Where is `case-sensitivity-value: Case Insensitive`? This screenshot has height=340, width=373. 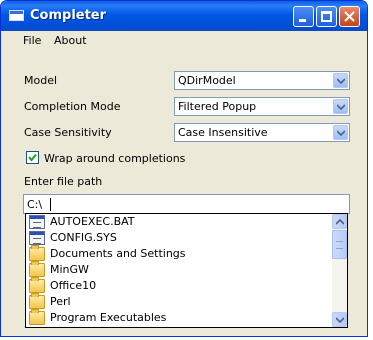 case-sensitivity-value: Case Insensitive is located at coordinates (223, 132).